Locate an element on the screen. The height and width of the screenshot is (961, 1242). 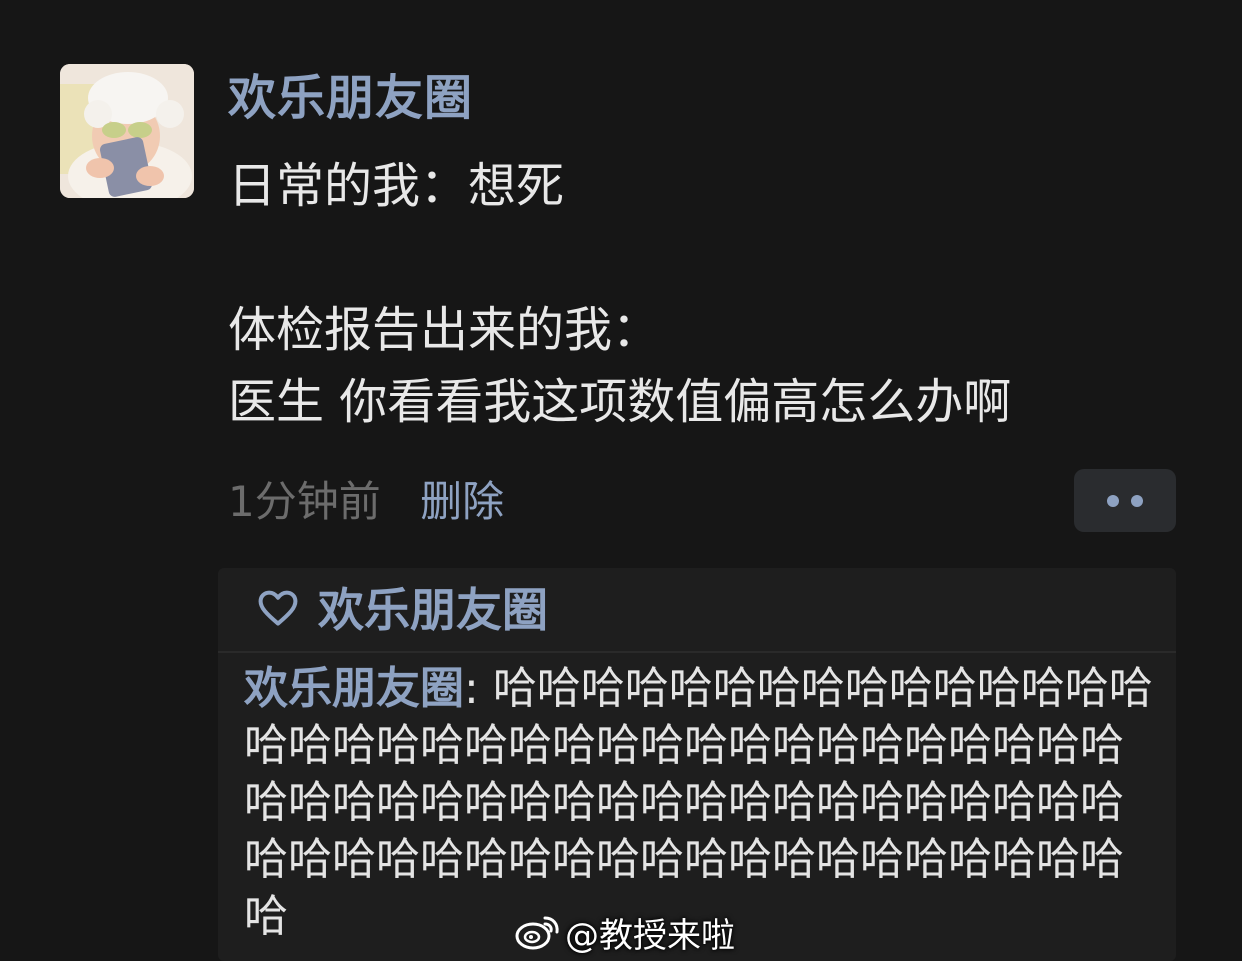
watermark: @教授来啦 is located at coordinates (625, 932).